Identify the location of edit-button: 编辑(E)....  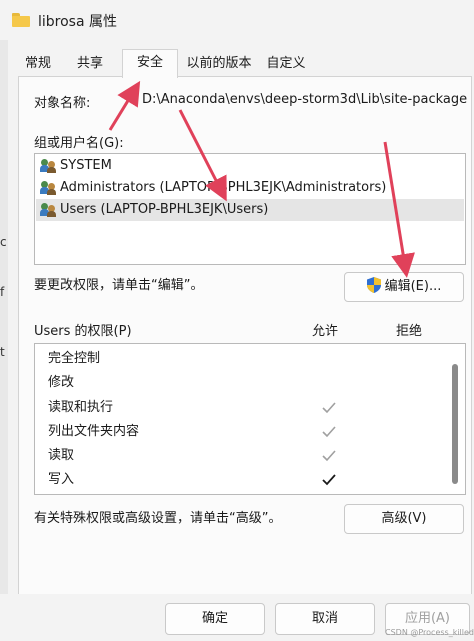
(404, 287).